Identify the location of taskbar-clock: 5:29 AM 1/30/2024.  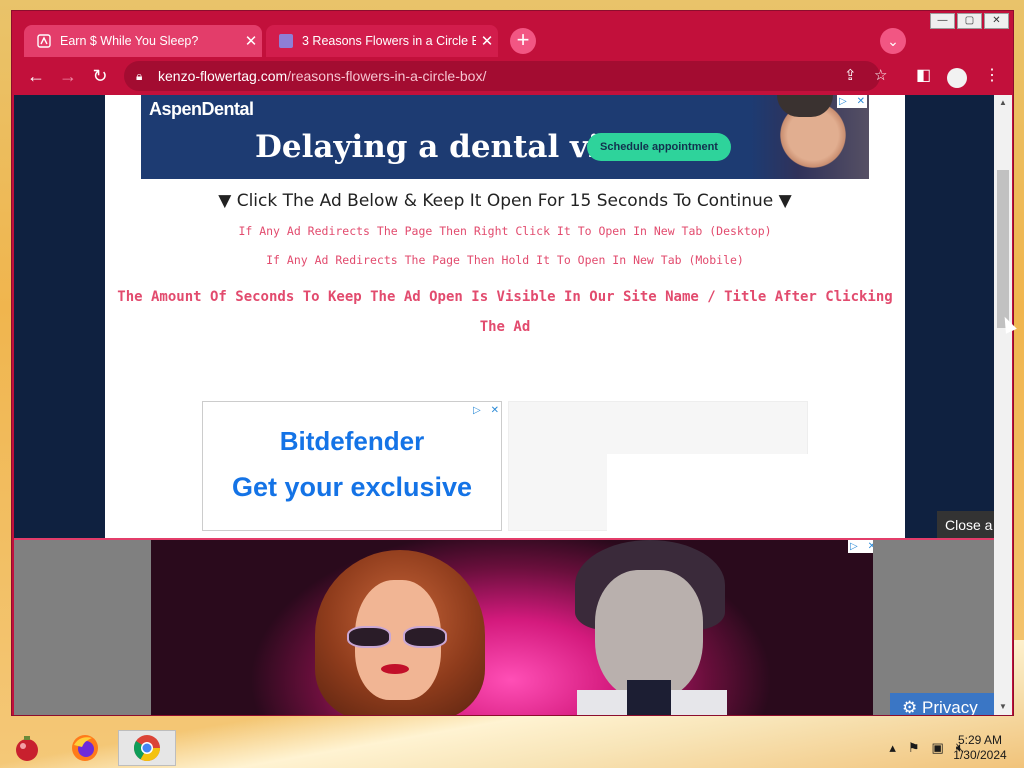
(980, 748).